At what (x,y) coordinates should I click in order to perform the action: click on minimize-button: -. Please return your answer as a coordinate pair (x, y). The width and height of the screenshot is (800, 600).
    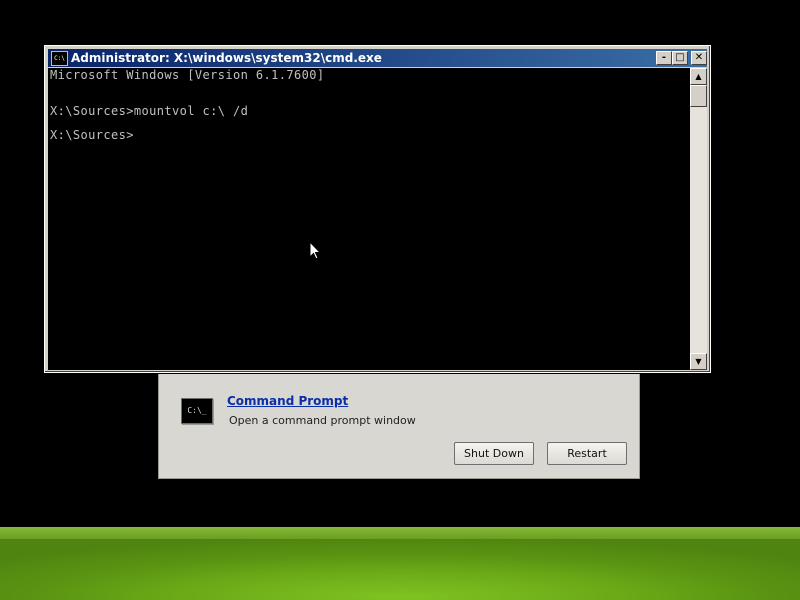
    Looking at the image, I should click on (664, 58).